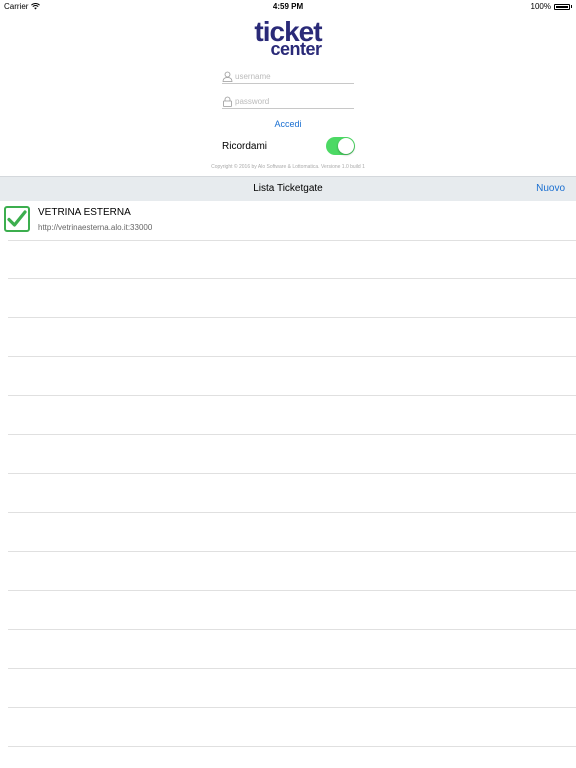  Describe the element at coordinates (227, 101) in the screenshot. I see `lock-icon` at that location.